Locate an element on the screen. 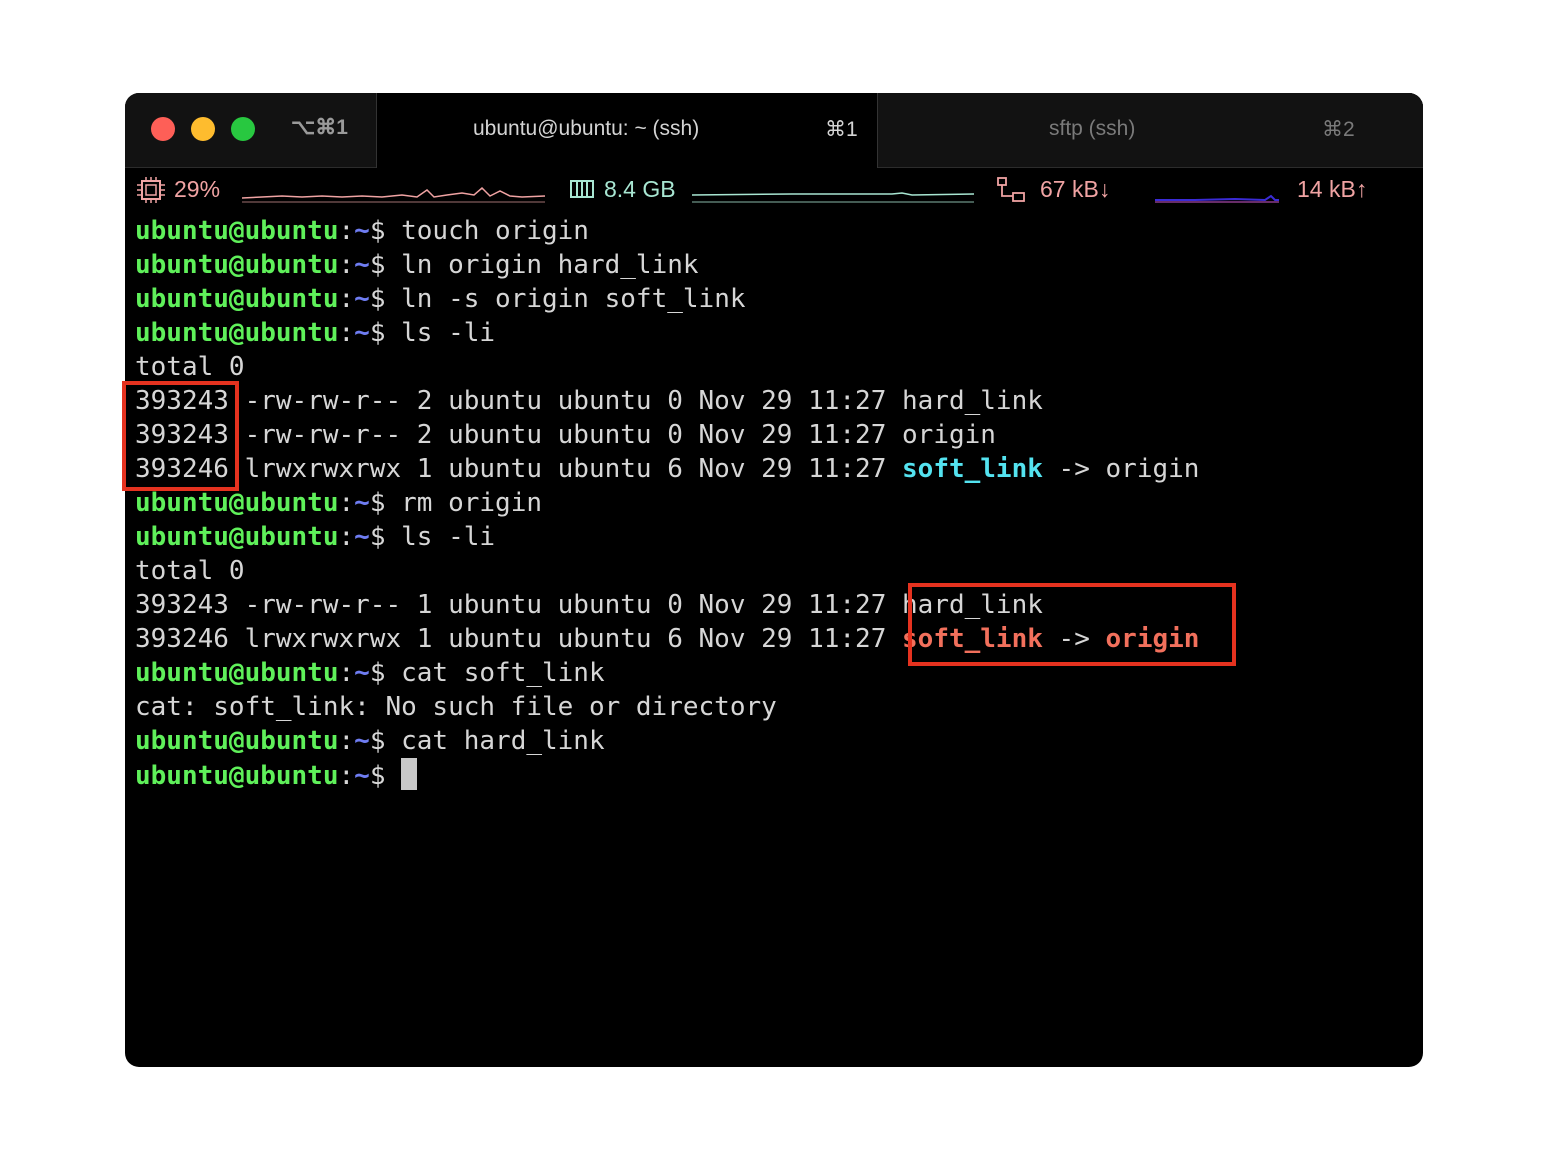  command-line: ubuntu@ubuntu:~$ touch origin is located at coordinates (775, 231).